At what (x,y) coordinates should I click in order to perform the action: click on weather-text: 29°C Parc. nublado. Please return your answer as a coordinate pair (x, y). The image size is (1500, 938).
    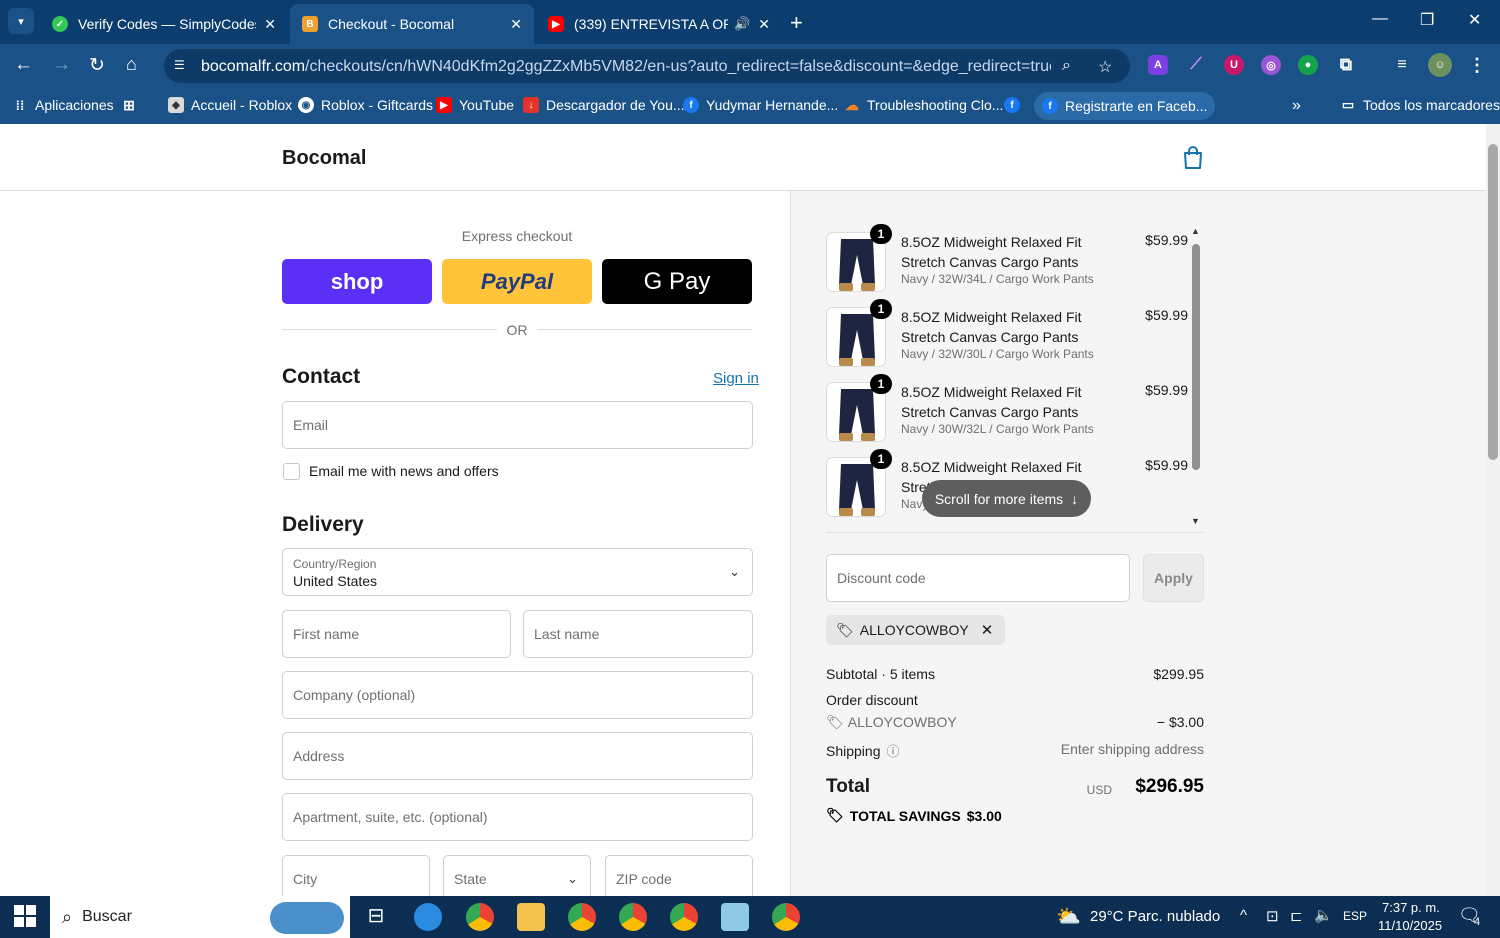
    Looking at the image, I should click on (1155, 916).